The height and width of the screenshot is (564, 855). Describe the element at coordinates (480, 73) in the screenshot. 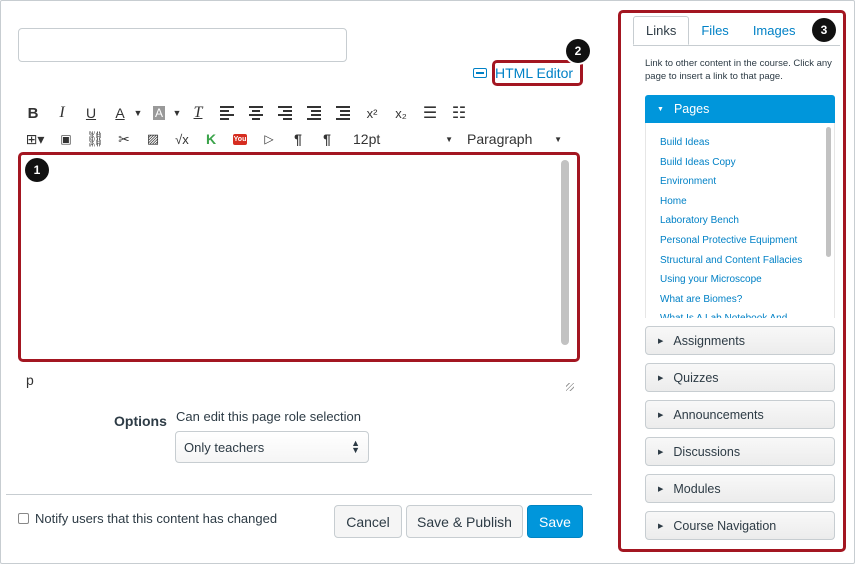

I see `keyboard-icon` at that location.